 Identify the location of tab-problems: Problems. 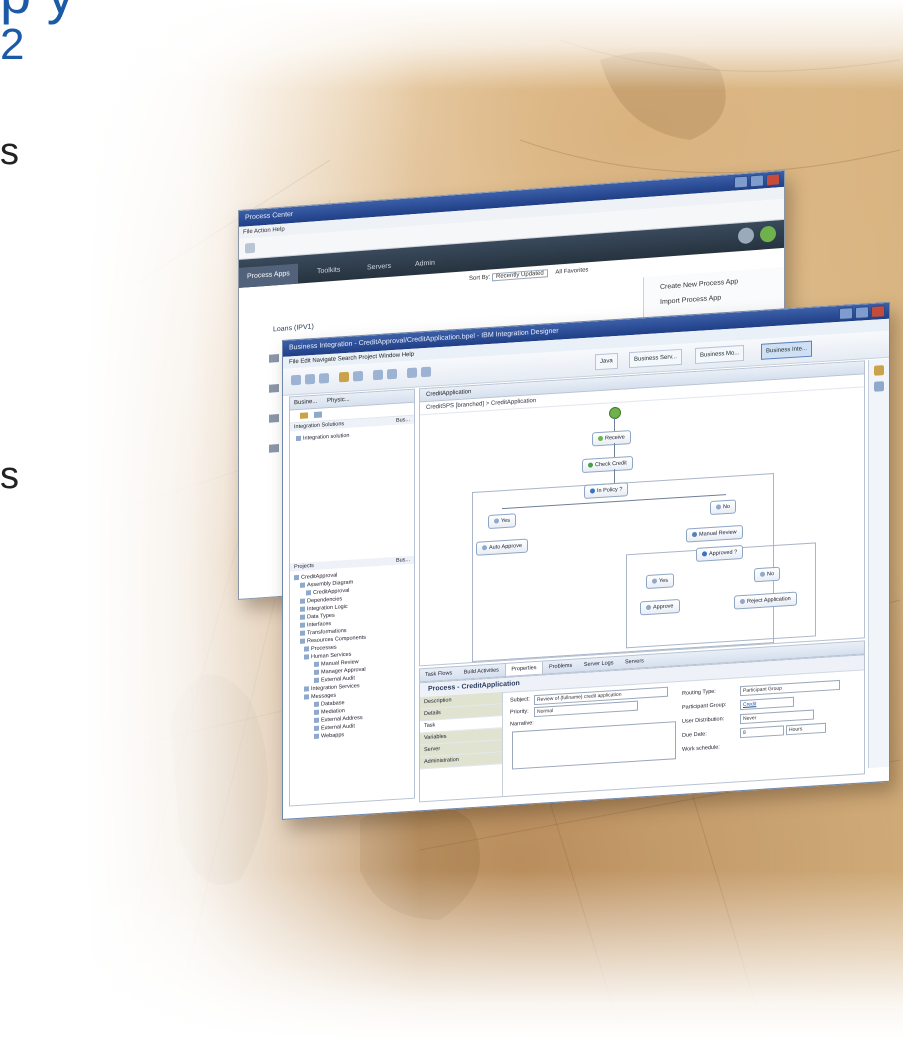
(560, 666).